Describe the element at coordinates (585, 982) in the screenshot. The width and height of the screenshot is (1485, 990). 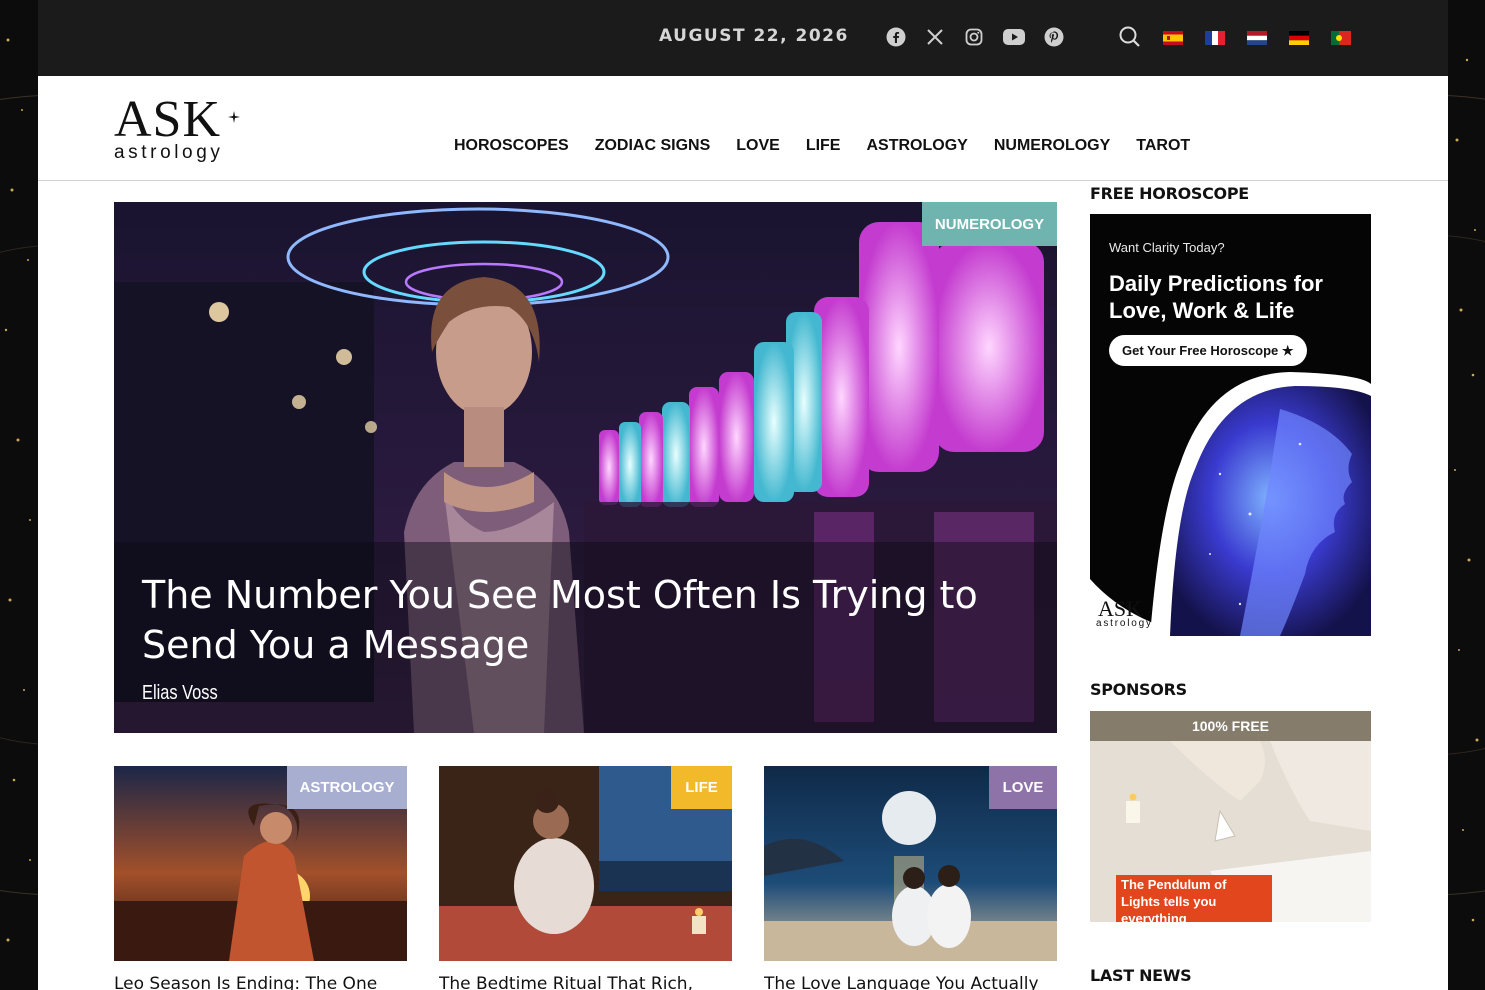
I see `card-title: The Bedtime Ritual That Rich,` at that location.